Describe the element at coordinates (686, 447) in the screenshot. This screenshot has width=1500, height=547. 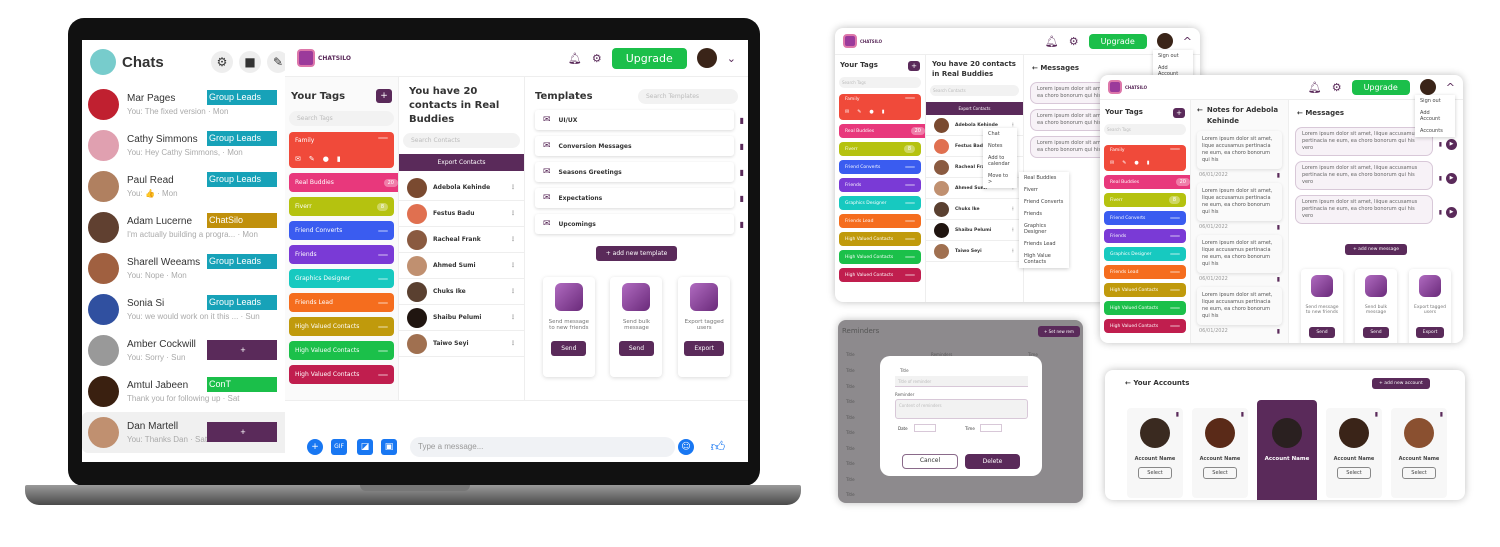
I see `emoji-icon: ☺` at that location.